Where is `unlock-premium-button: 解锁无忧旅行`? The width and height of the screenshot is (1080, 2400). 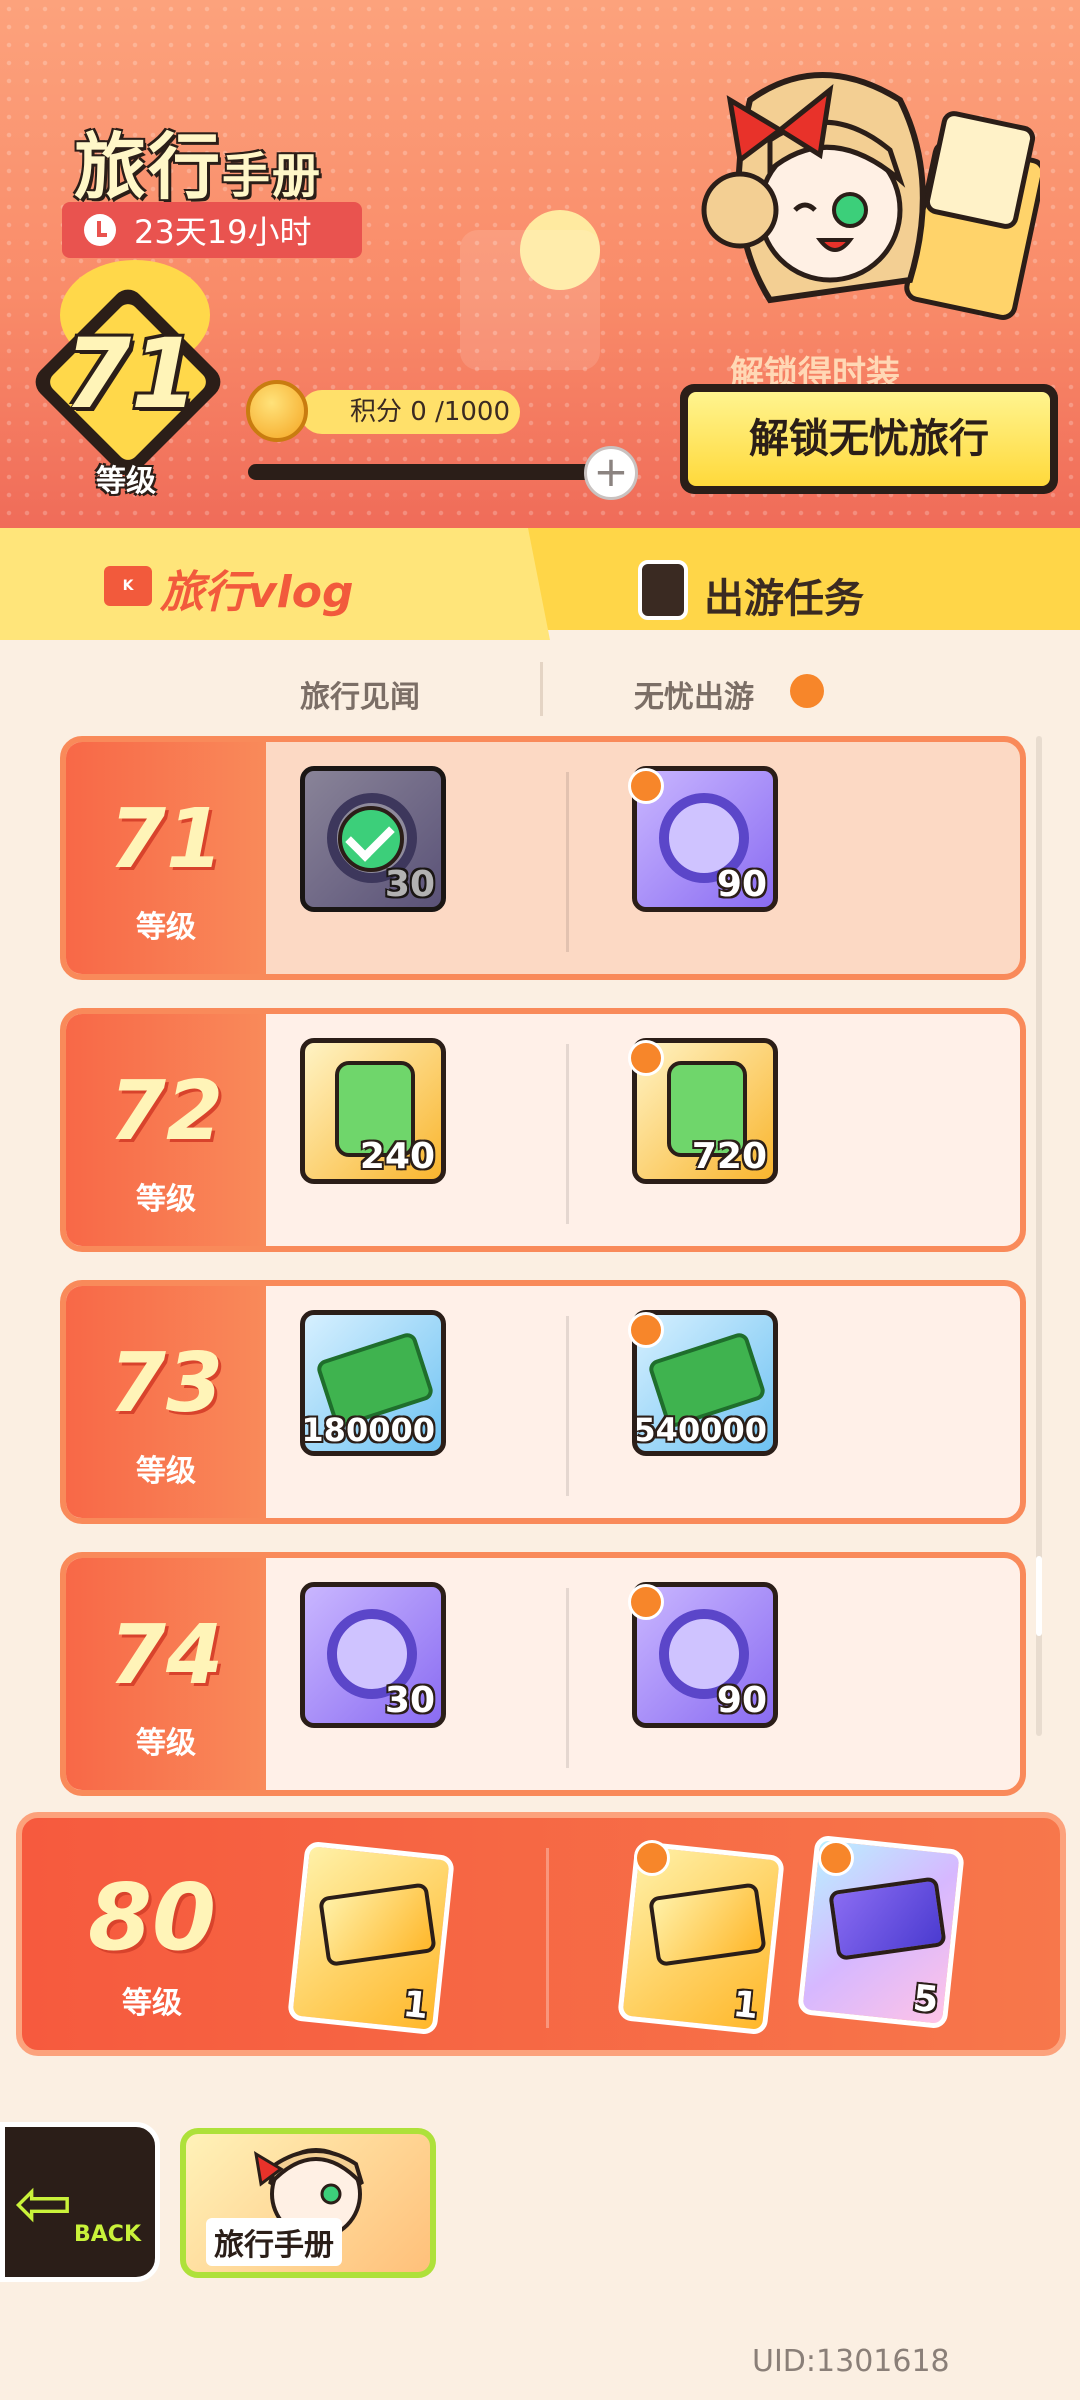
unlock-premium-button: 解锁无忧旅行 is located at coordinates (869, 439).